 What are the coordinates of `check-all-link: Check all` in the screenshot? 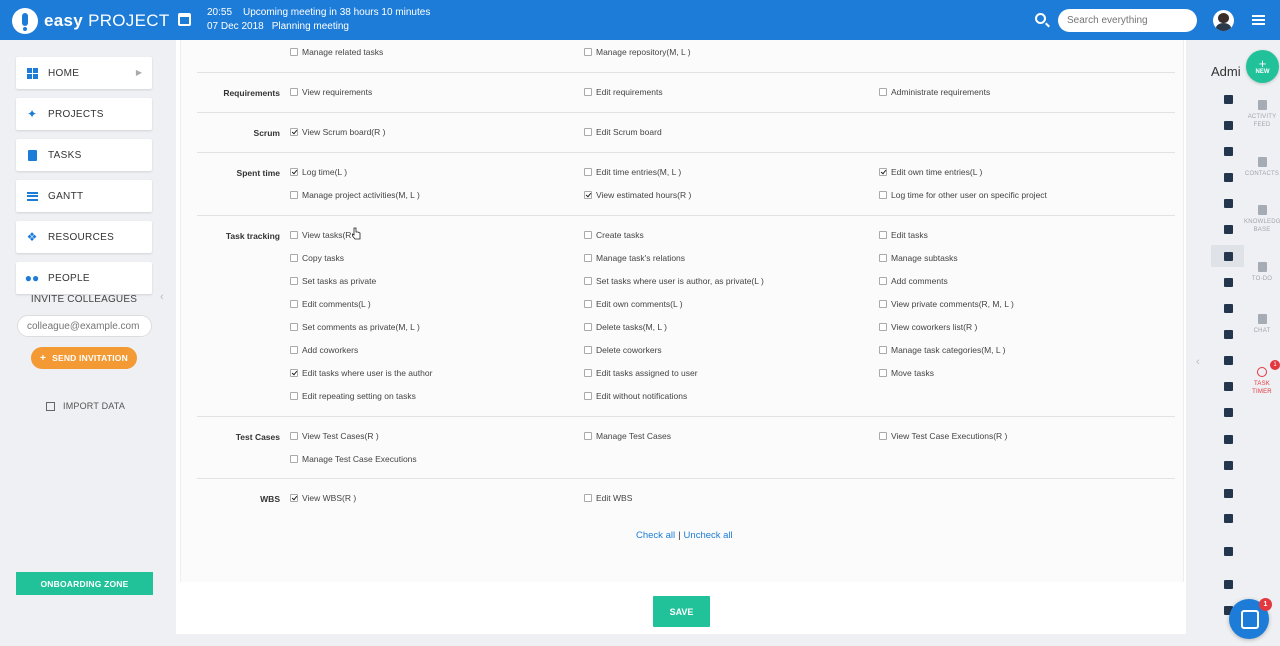 It's located at (655, 535).